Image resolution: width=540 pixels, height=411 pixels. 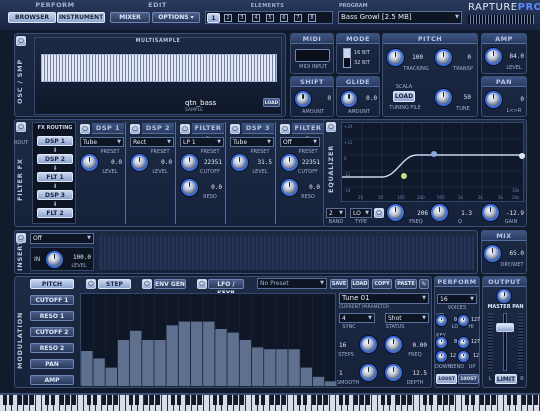 I want to click on key-lo-knob, so click(x=441, y=342).